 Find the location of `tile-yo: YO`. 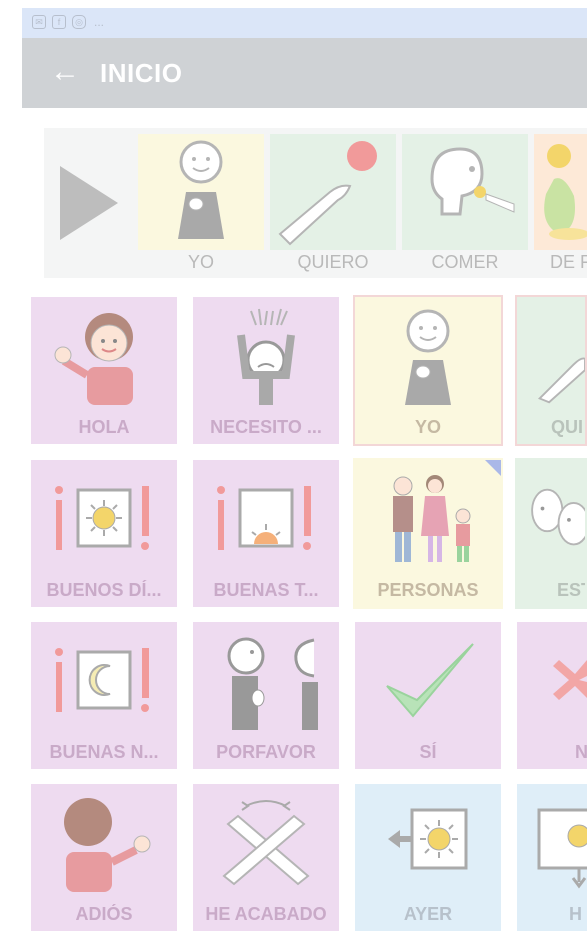

tile-yo: YO is located at coordinates (428, 370).